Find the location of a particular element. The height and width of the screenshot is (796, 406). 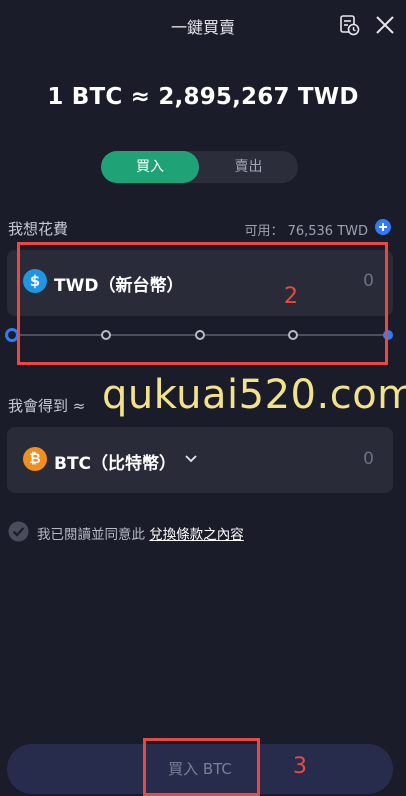

receive-currency-select: BTC（比特幣） is located at coordinates (115, 461).